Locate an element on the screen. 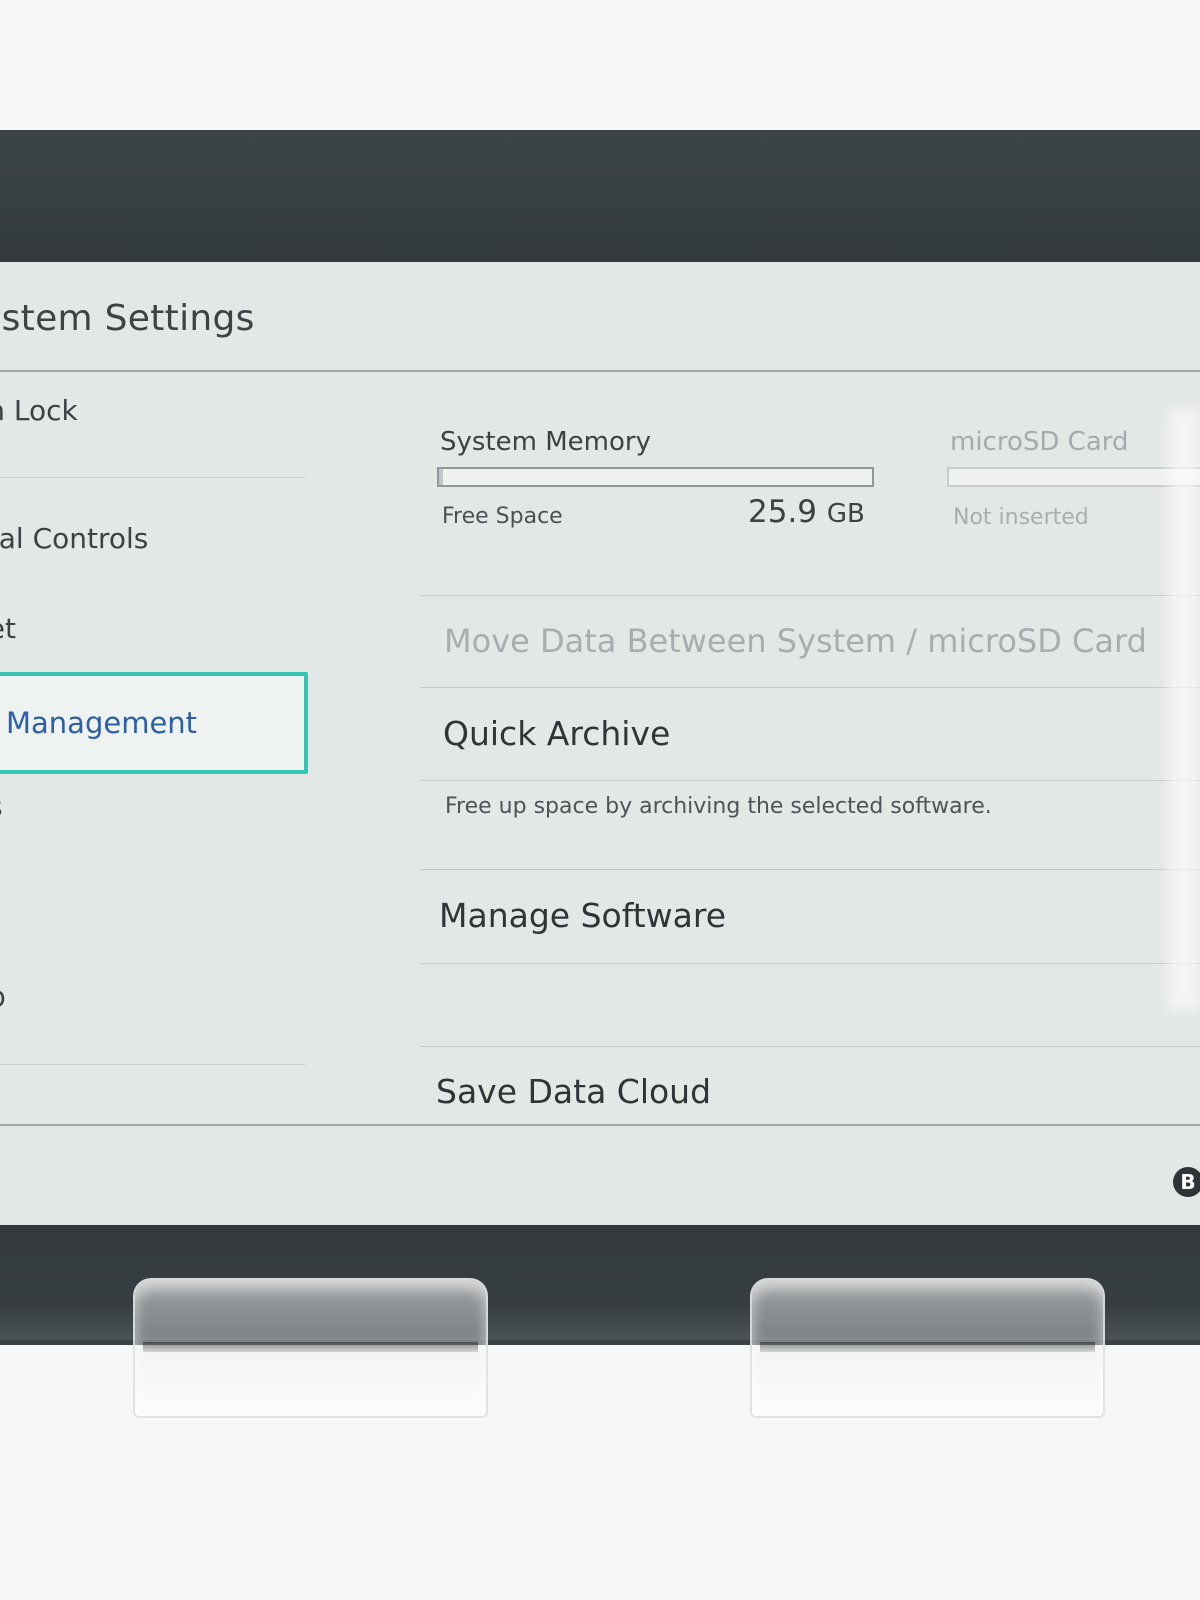 The width and height of the screenshot is (1200, 1600). free-space-value: 25.9 GB is located at coordinates (806, 512).